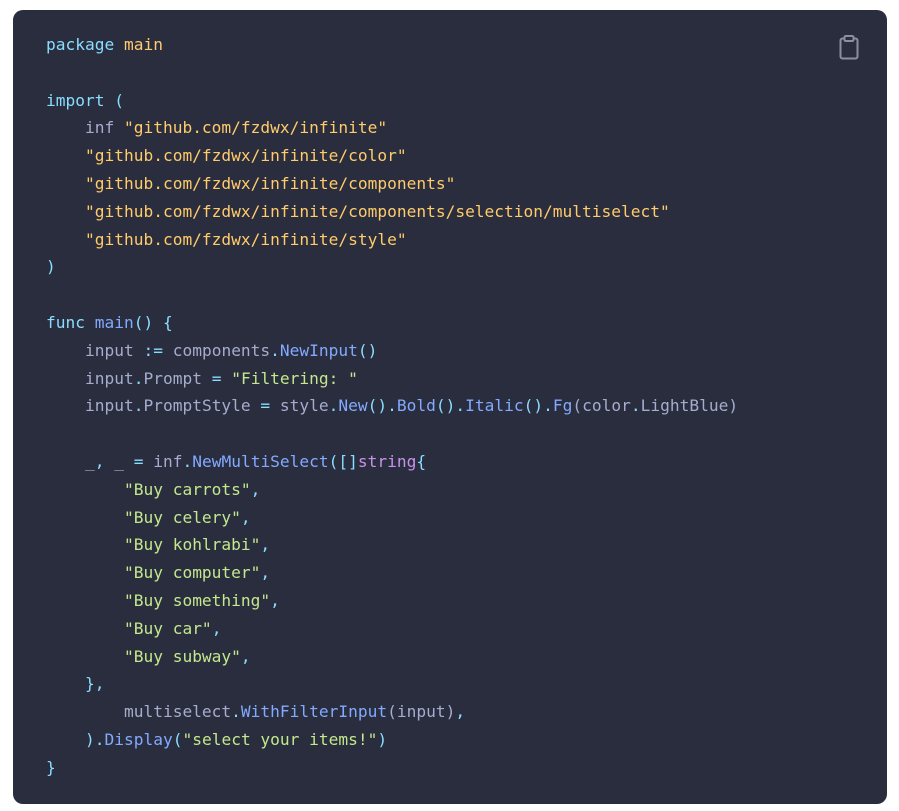 Image resolution: width=899 pixels, height=811 pixels. What do you see at coordinates (367, 350) in the screenshot?
I see `token: ()` at bounding box center [367, 350].